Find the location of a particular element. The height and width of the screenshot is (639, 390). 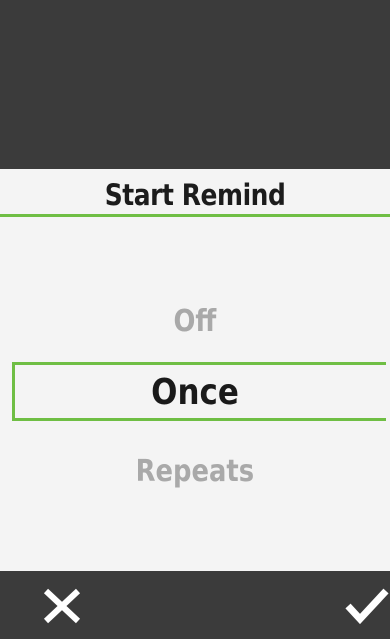

option-off-label: Off is located at coordinates (195, 321).